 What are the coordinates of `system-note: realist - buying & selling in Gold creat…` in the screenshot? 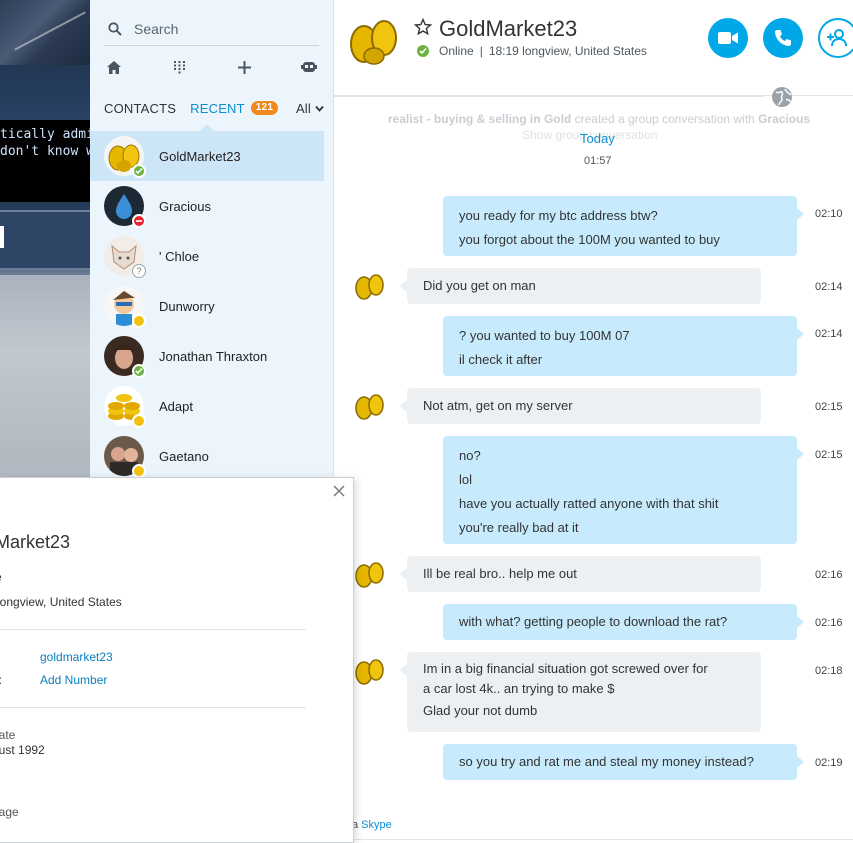 It's located at (599, 119).